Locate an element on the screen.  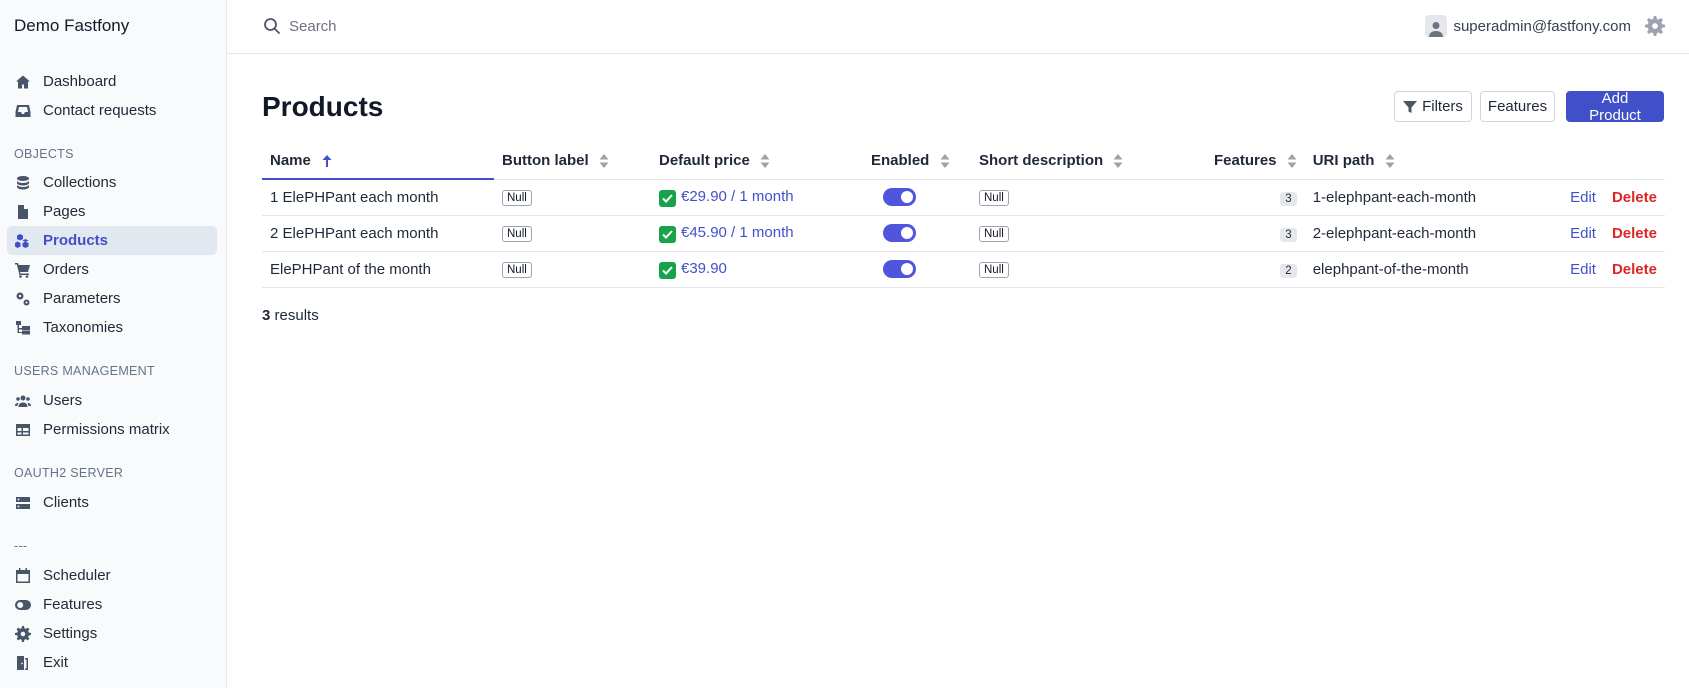
sidebar-item-label: Pages is located at coordinates (64, 211).